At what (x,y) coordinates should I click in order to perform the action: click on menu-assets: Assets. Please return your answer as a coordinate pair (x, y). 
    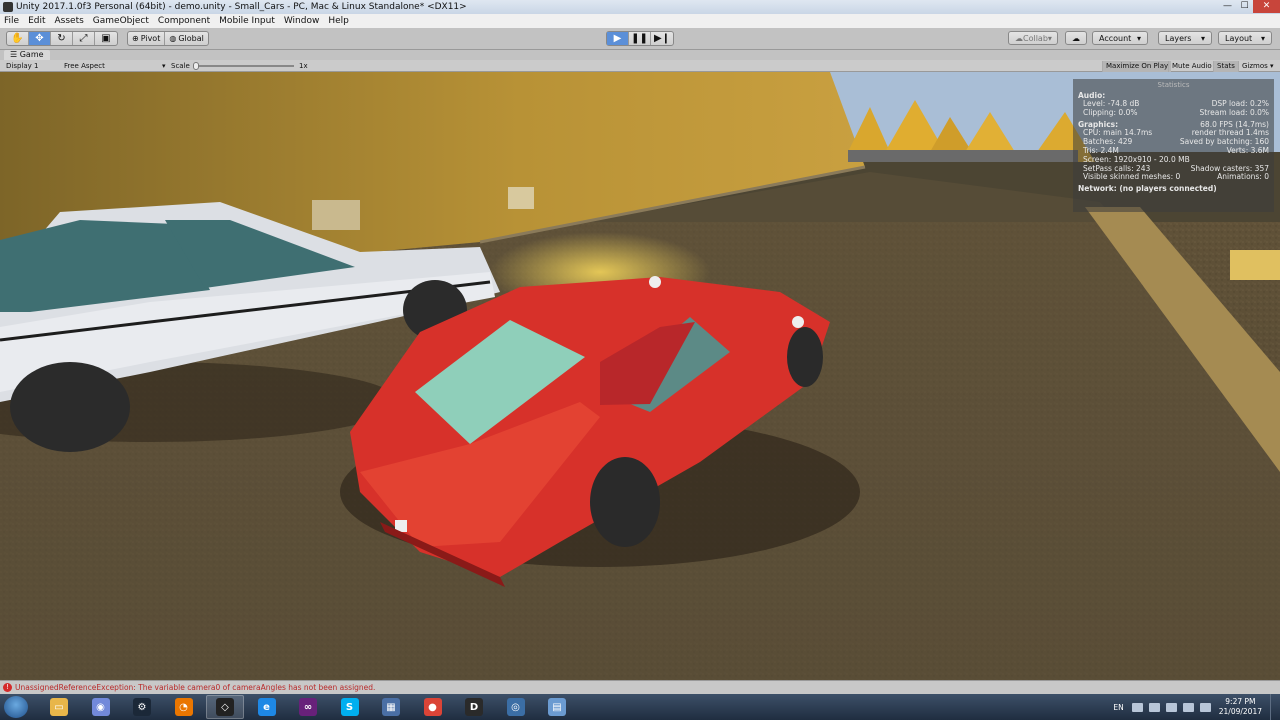
    Looking at the image, I should click on (69, 21).